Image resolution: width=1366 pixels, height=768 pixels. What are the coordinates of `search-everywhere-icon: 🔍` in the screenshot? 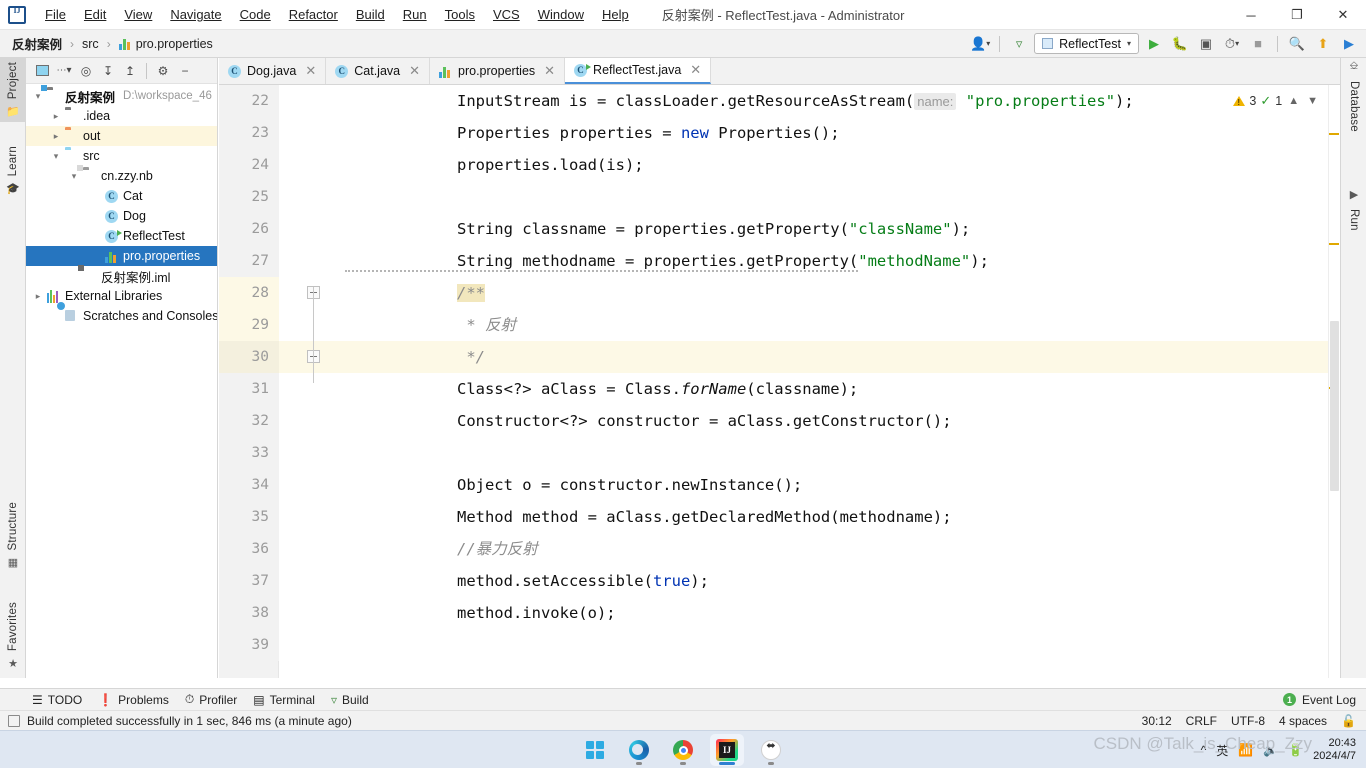 It's located at (1297, 44).